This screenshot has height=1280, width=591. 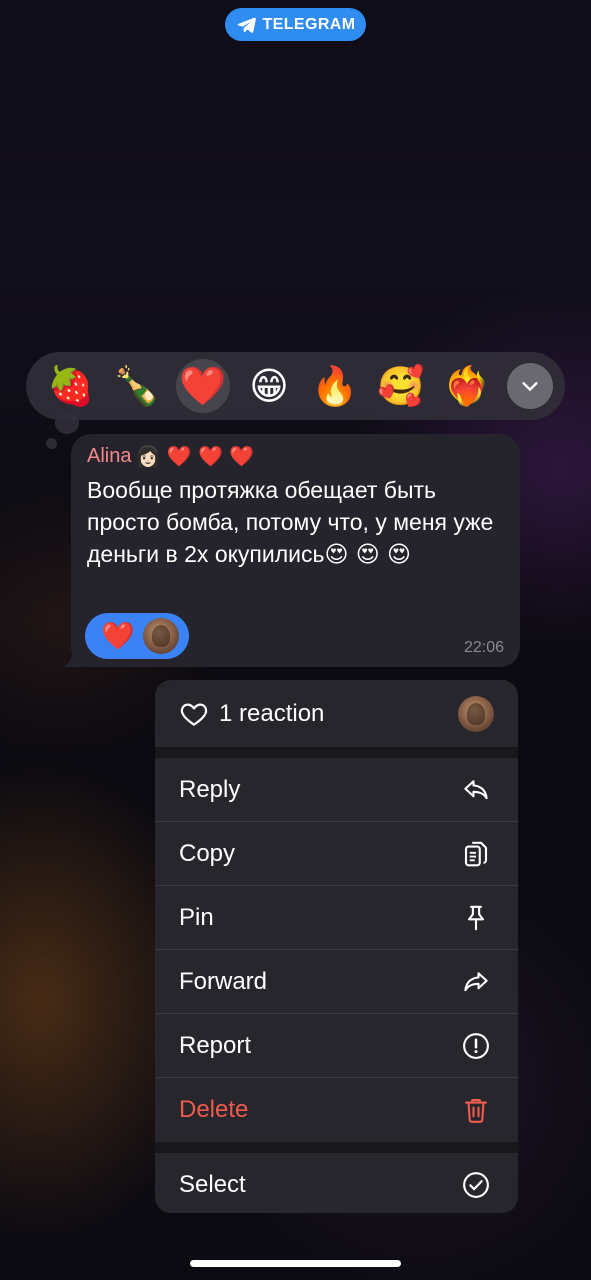 What do you see at coordinates (296, 456) in the screenshot?
I see `sender-row: Alina 👩🏻 ❤️ ❤️ ❤️` at bounding box center [296, 456].